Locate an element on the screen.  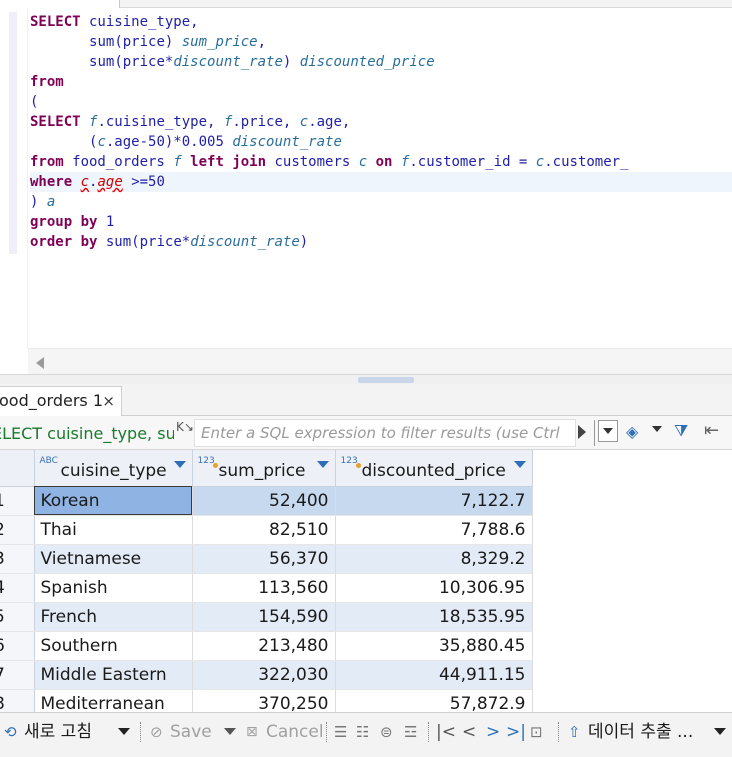
column-header-sum-price: 123 sum_price is located at coordinates (264, 468).